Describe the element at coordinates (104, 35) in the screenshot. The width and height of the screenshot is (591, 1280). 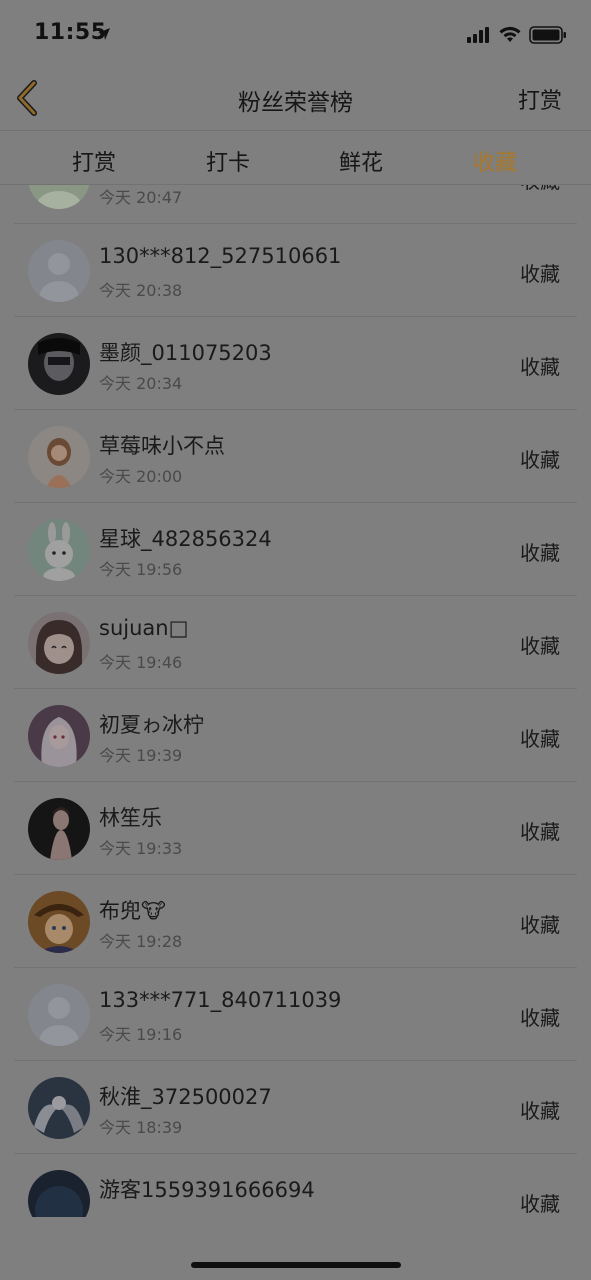
I see `location-arrow-icon` at that location.